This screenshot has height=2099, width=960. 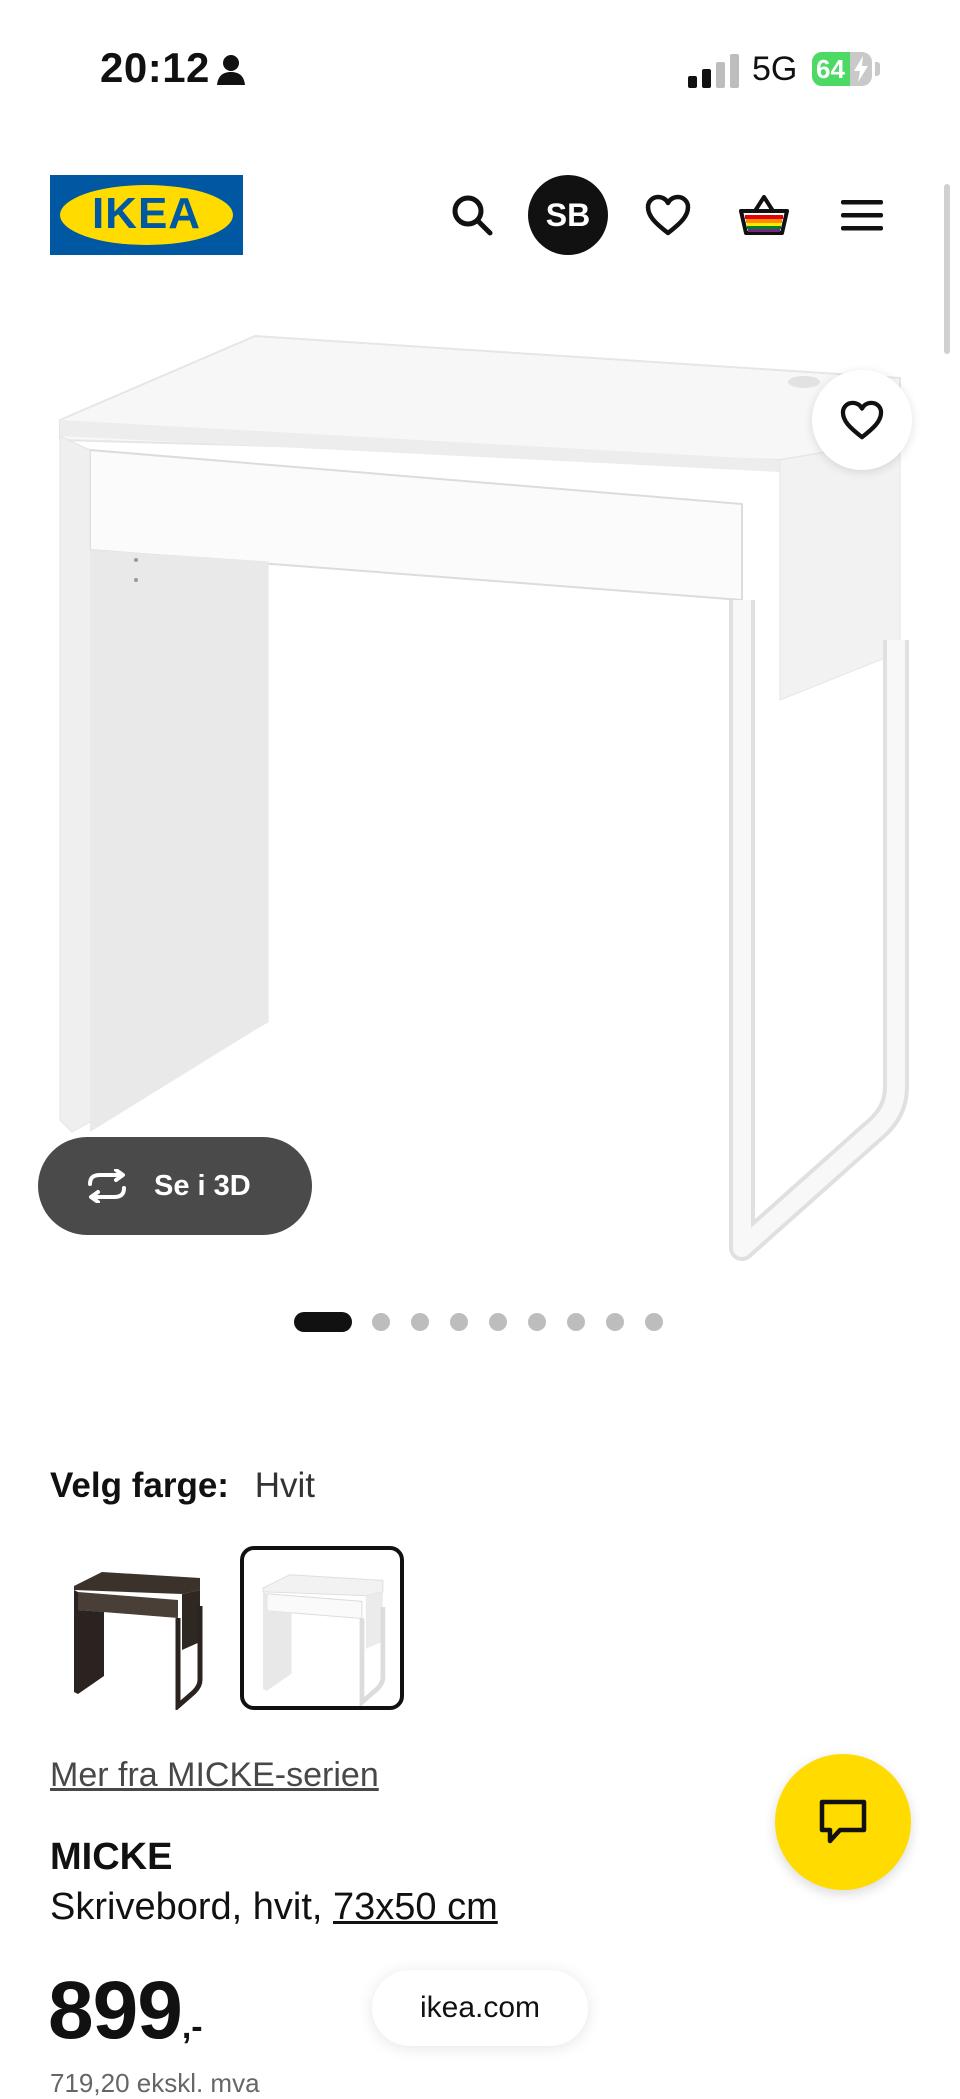 What do you see at coordinates (480, 1322) in the screenshot?
I see `carousel-dots` at bounding box center [480, 1322].